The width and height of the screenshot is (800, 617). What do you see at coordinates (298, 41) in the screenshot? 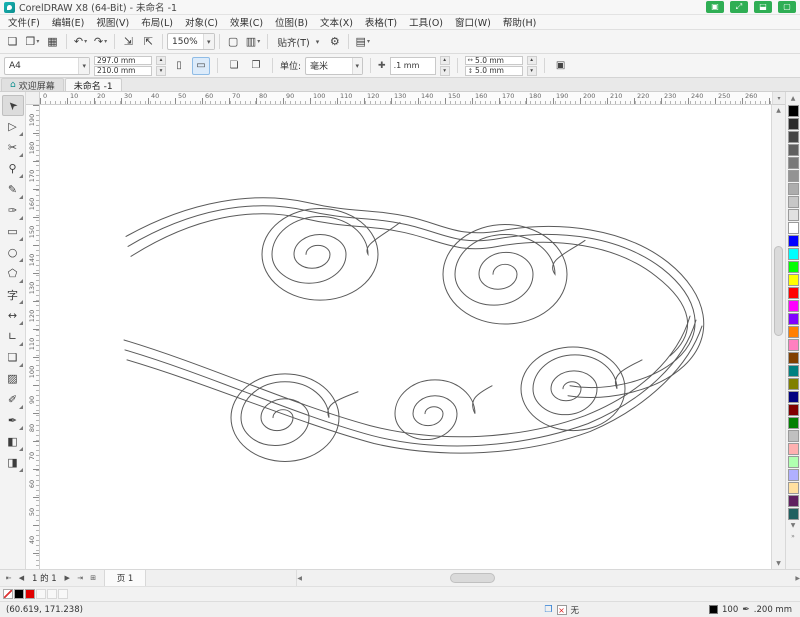
I see `snap-to-menu: 贴齐(T) ▾` at bounding box center [298, 41].